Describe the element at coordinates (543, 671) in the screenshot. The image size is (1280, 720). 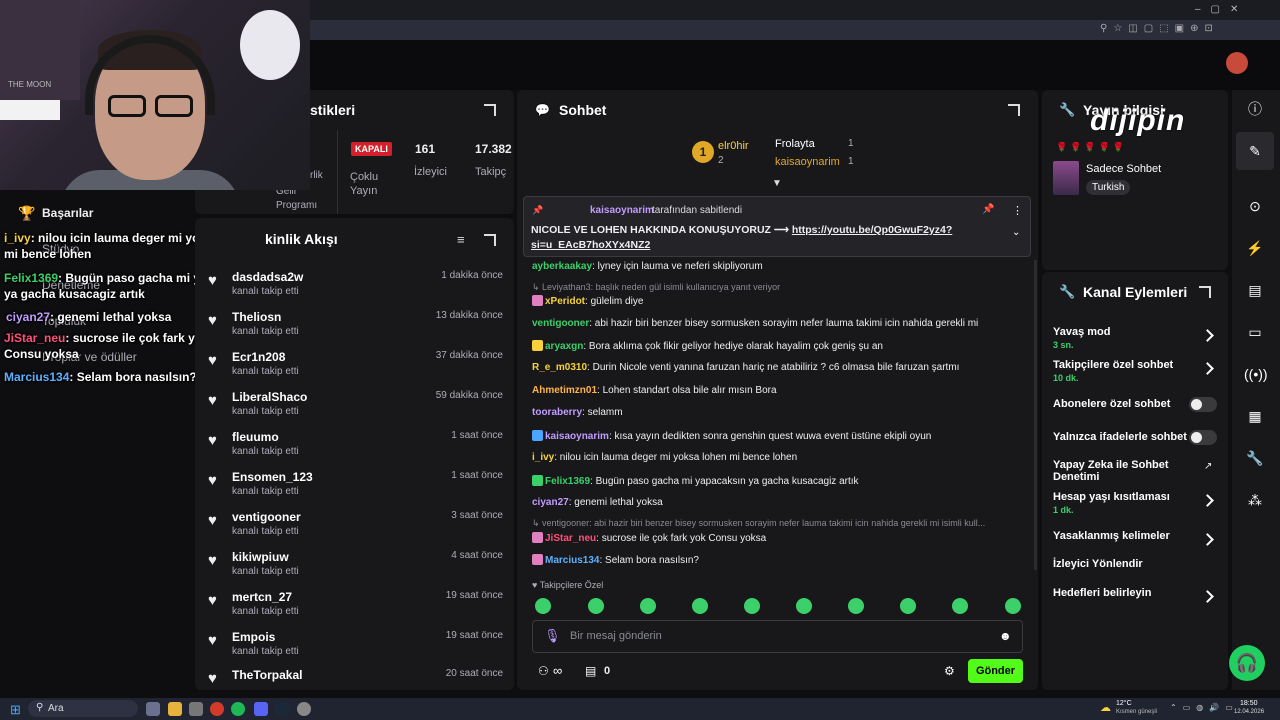
I see `people-icon: ⚇` at that location.